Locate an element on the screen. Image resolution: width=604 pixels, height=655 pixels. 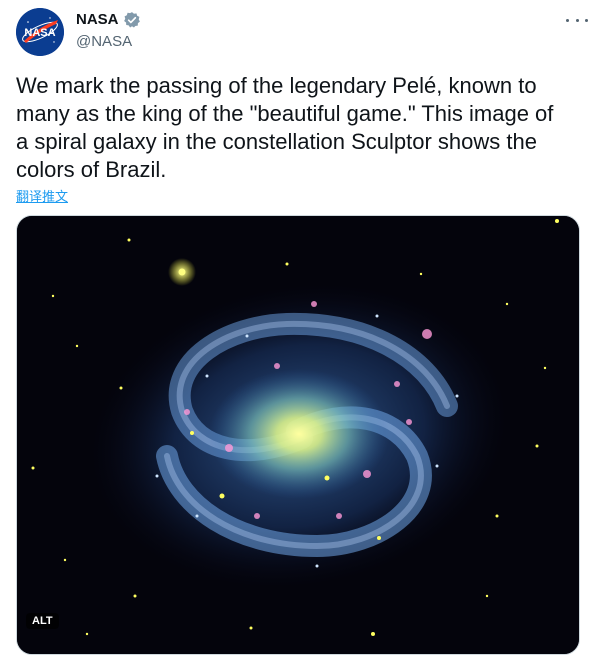
avatar: NASA is located at coordinates (40, 32).